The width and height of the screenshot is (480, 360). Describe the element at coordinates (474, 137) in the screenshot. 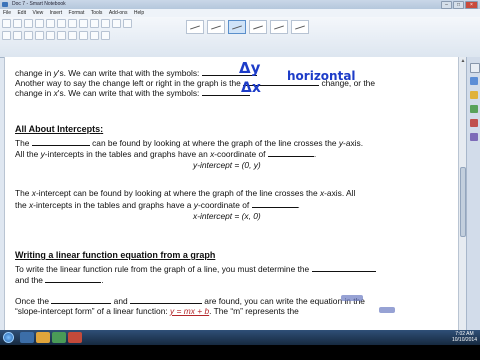

I see `extras-icon` at that location.